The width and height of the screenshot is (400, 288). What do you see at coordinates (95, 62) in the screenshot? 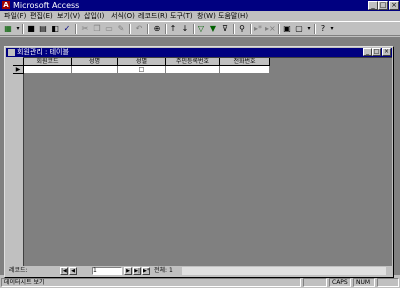
I see `column-header-name: 성명` at bounding box center [95, 62].